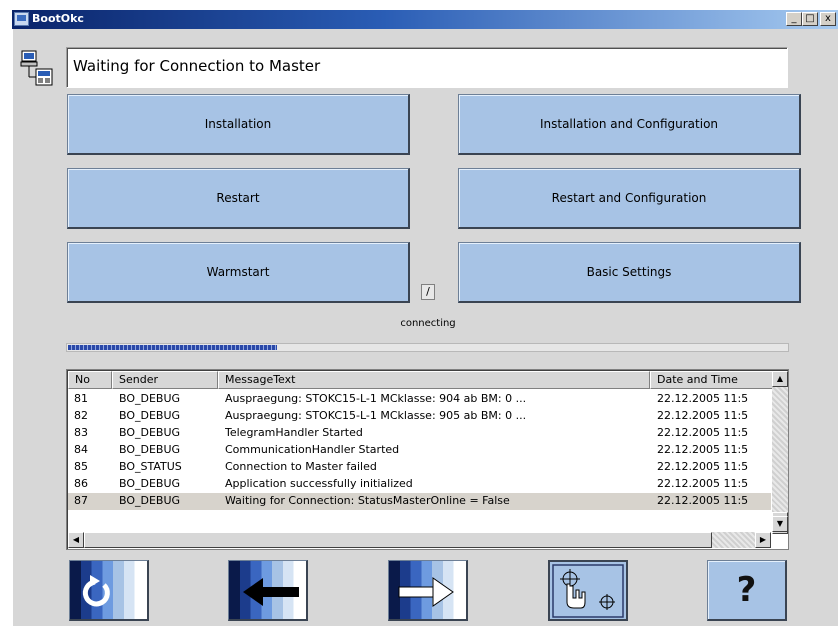 The image size is (838, 626). What do you see at coordinates (238, 272) in the screenshot?
I see `warmstart-button: Warmstart` at bounding box center [238, 272].